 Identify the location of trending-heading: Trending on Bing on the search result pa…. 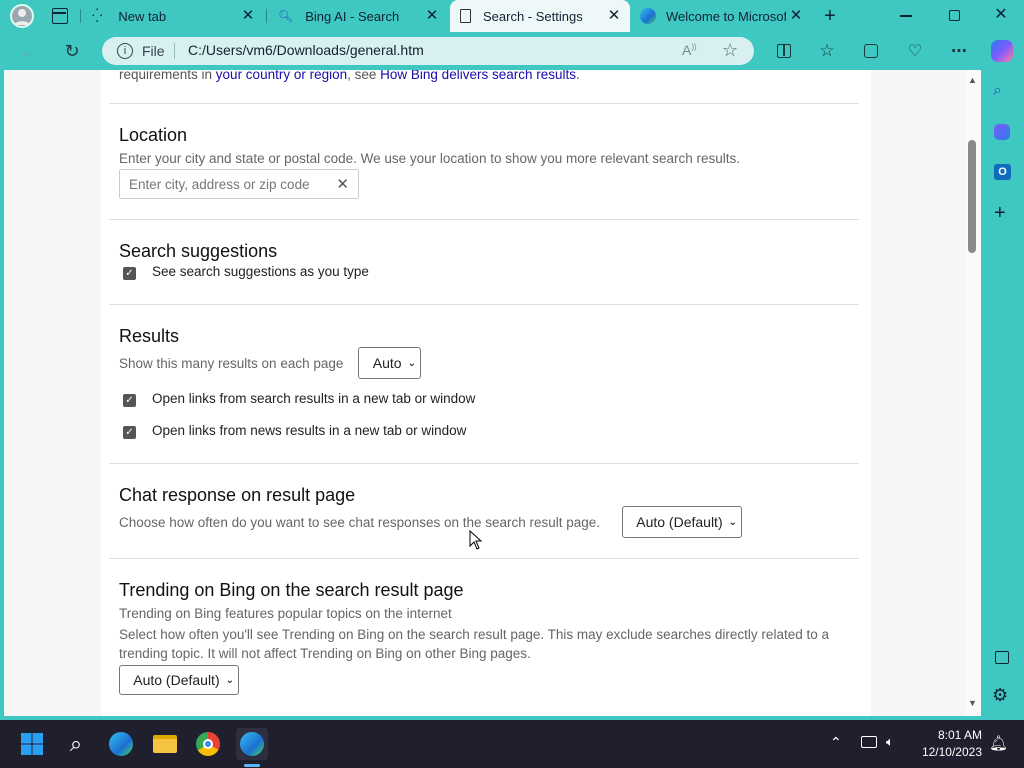
(291, 590).